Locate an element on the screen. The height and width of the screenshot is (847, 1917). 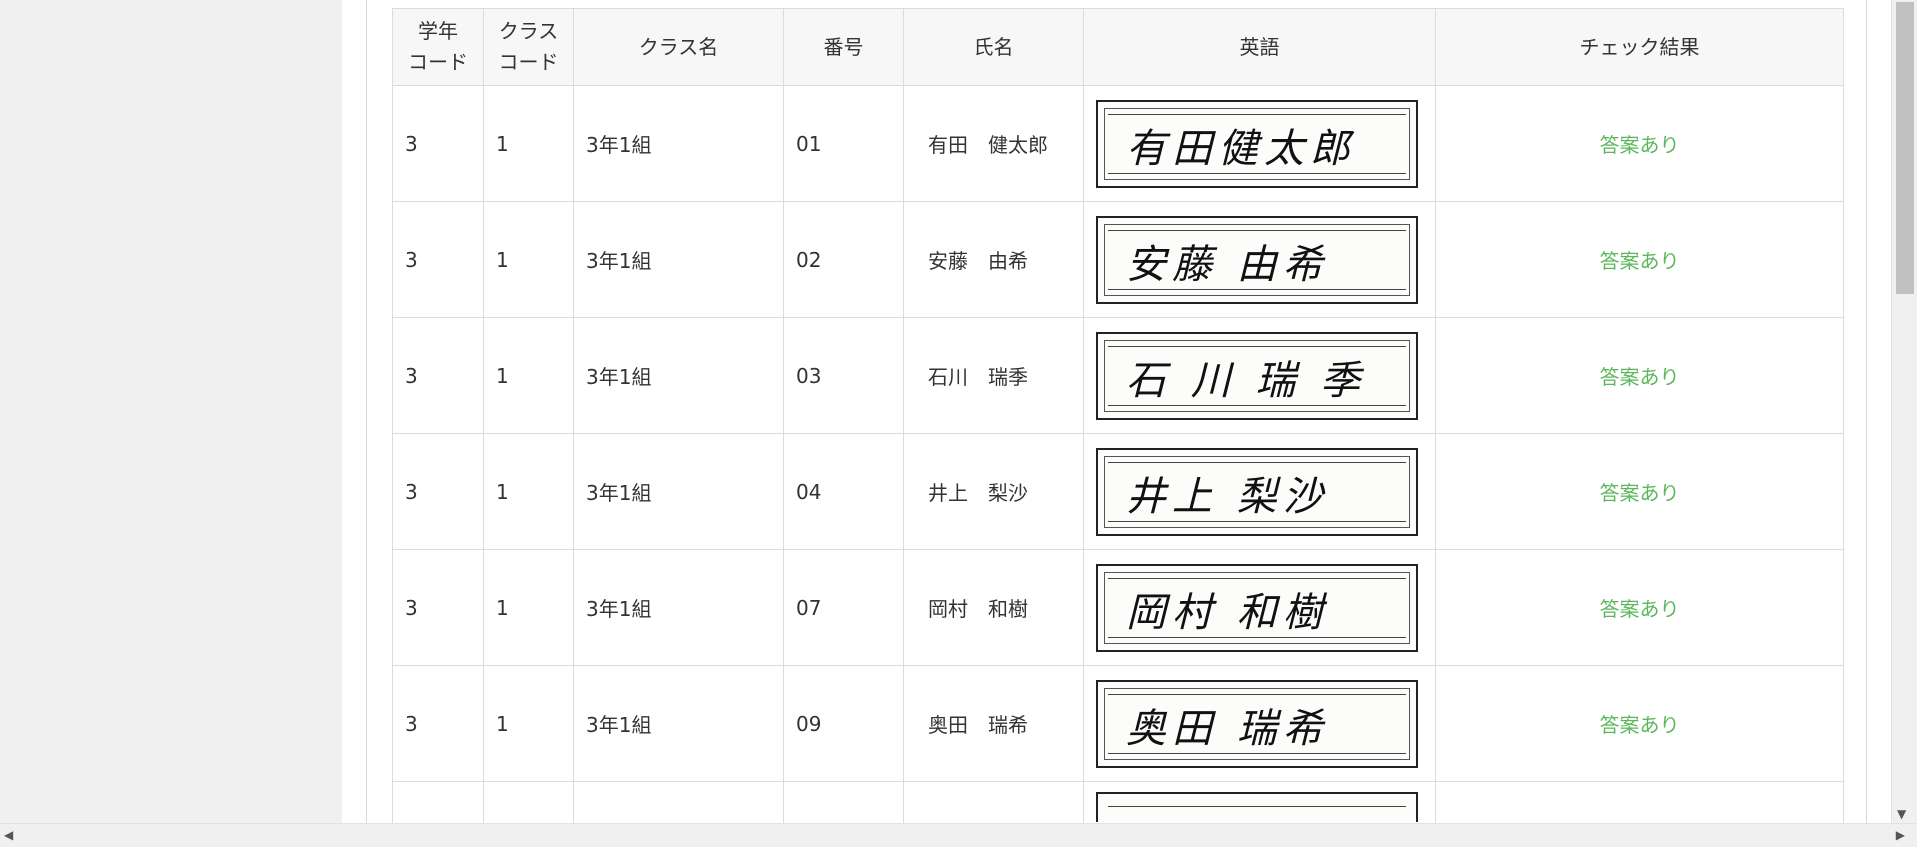
header-label: 番号 is located at coordinates (843, 46).